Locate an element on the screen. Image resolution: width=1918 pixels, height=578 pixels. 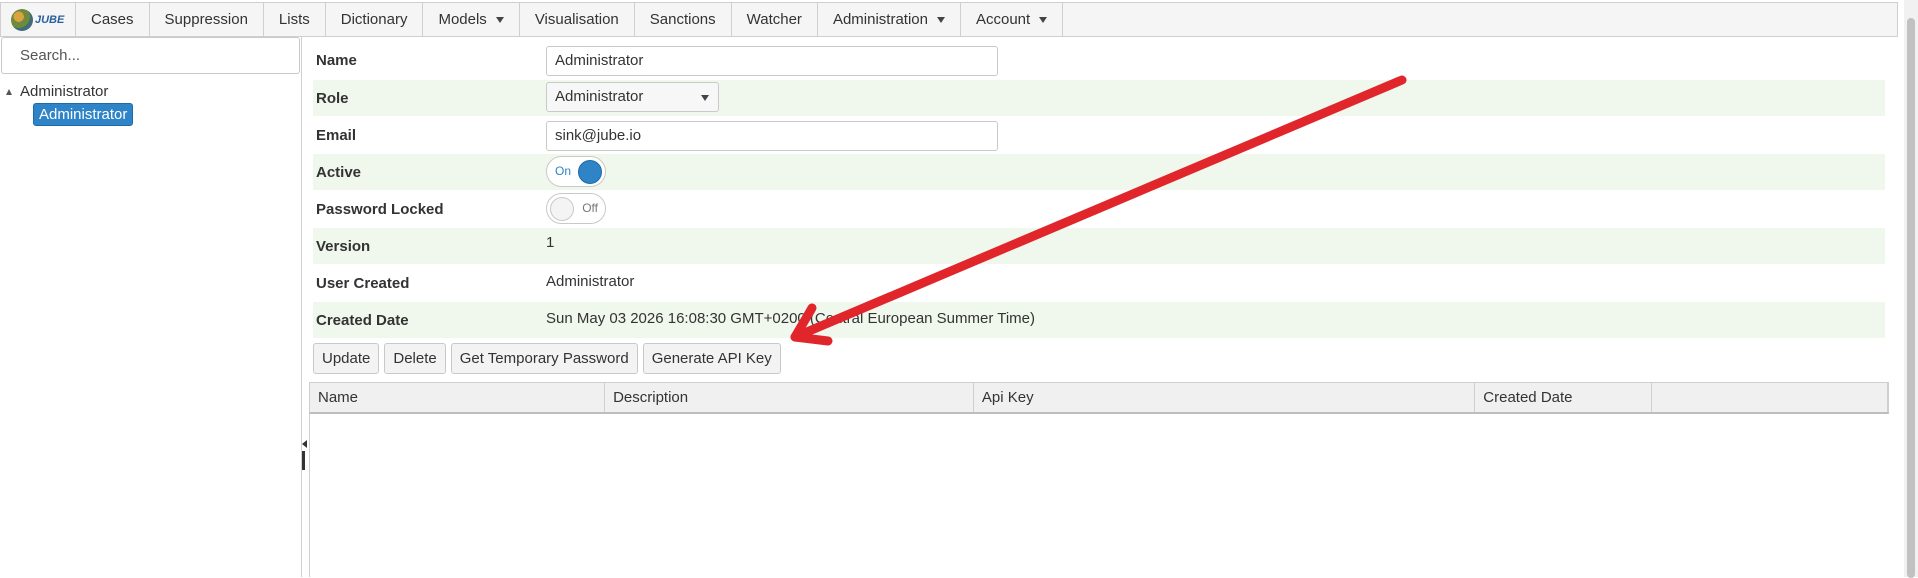
nav-dictionary-label: Dictionary is located at coordinates (374, 19).